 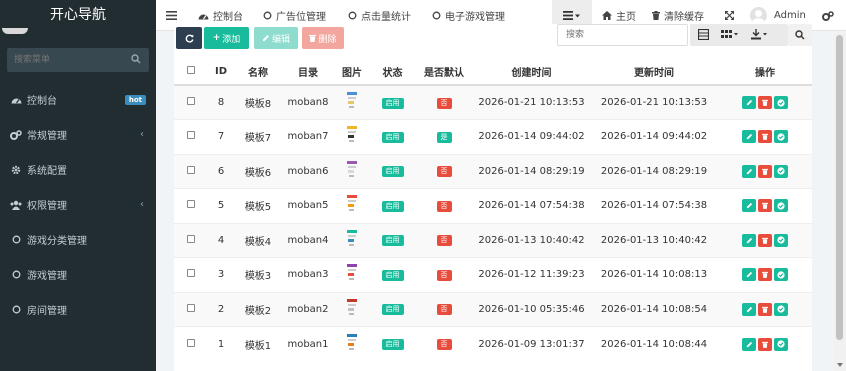 I want to click on column-header: 更新时间, so click(x=654, y=72).